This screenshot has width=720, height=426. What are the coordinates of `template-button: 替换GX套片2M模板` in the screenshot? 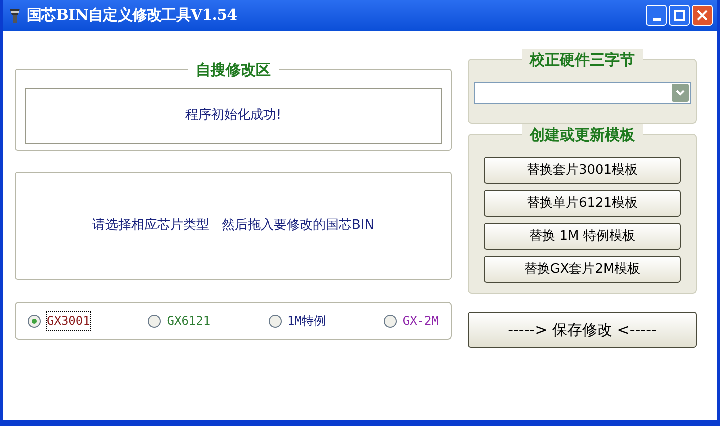 It's located at (582, 269).